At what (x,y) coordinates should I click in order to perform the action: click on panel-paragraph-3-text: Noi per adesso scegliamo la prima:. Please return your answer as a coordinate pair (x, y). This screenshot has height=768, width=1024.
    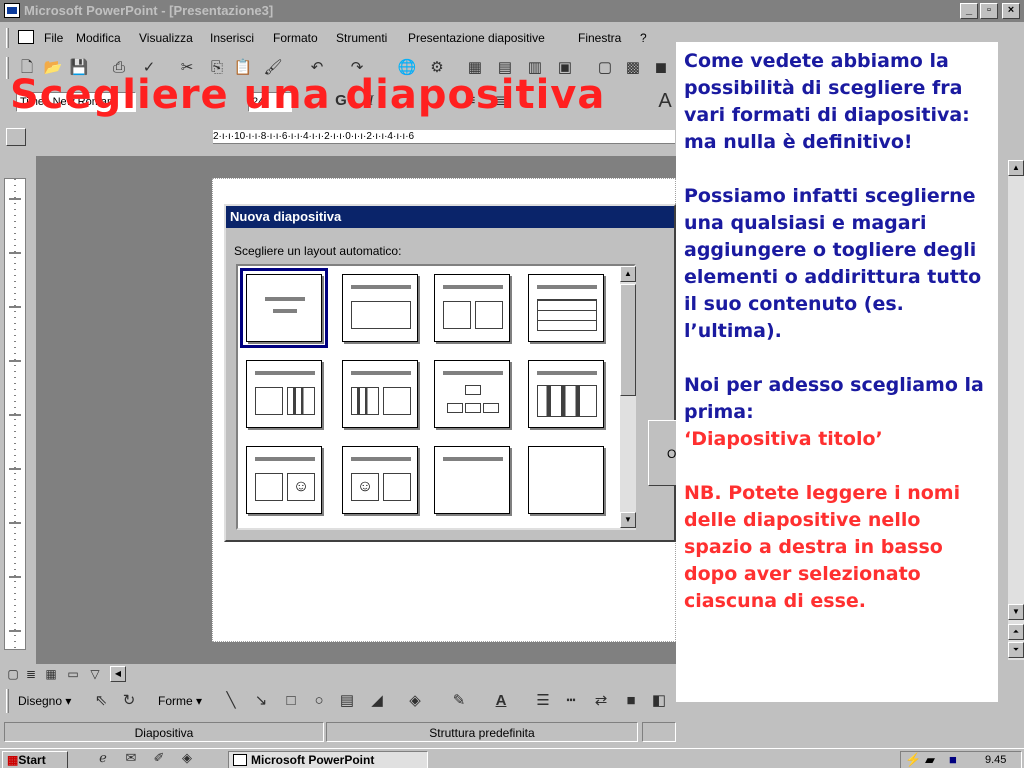
    Looking at the image, I should click on (834, 398).